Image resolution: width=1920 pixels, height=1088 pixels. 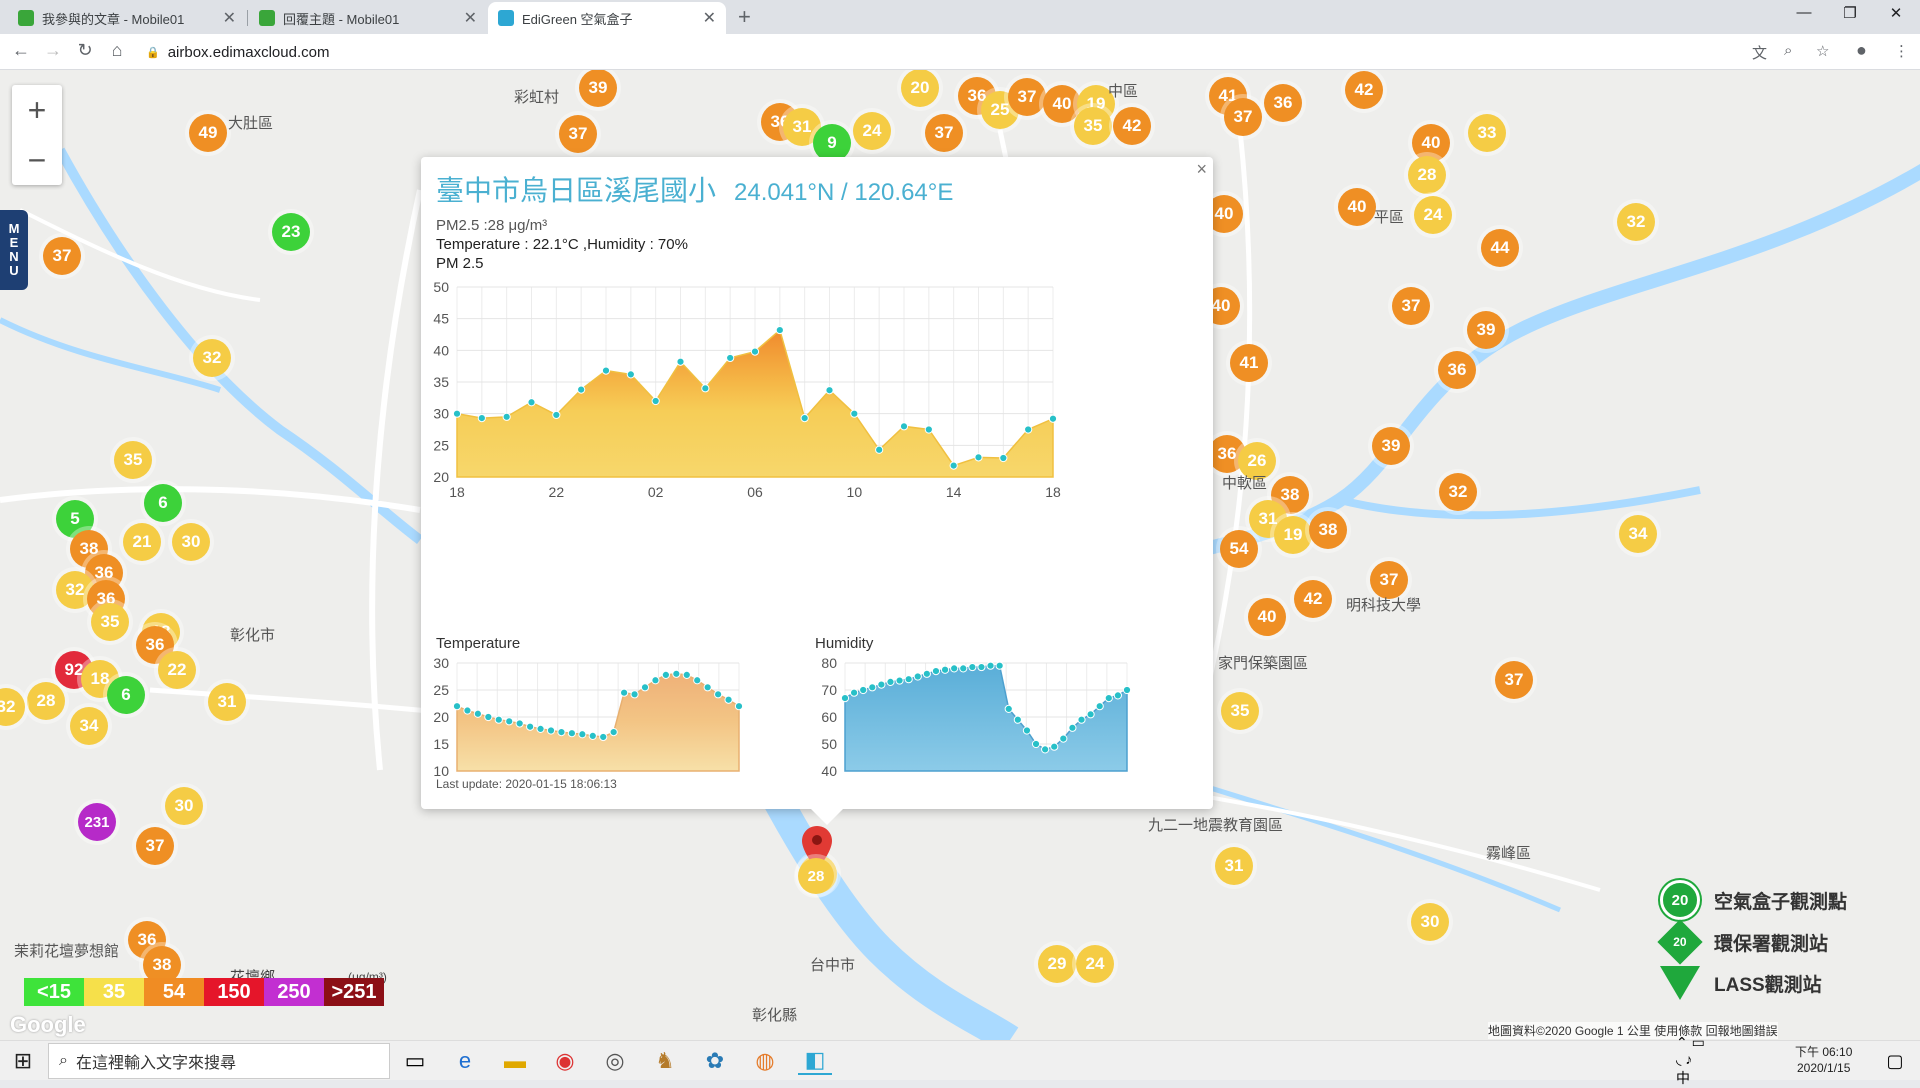 I want to click on zoom-in-button: +, so click(x=37, y=110).